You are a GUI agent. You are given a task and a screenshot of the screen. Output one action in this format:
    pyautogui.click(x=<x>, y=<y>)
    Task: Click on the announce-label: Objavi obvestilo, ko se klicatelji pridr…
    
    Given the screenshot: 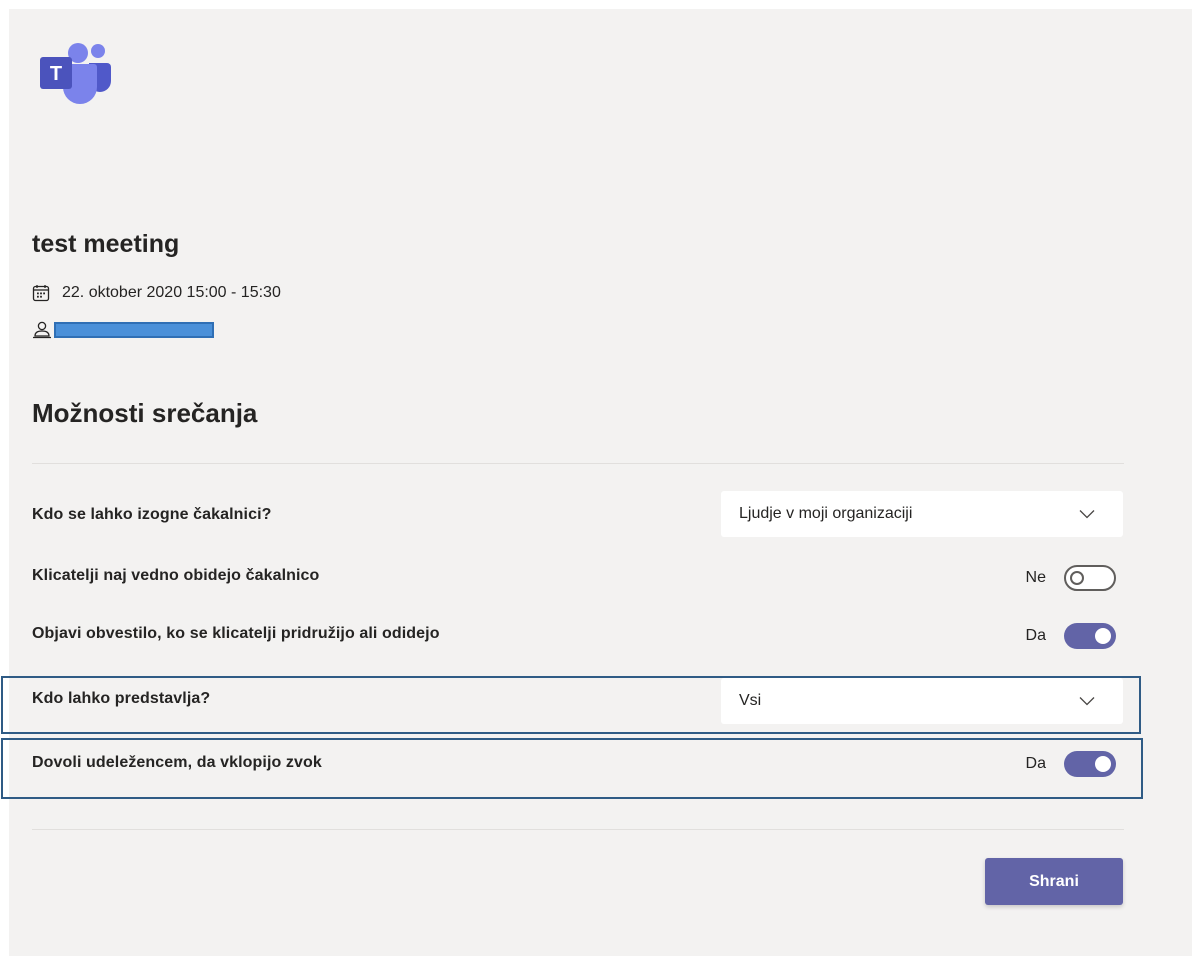 What is the action you would take?
    pyautogui.click(x=236, y=633)
    